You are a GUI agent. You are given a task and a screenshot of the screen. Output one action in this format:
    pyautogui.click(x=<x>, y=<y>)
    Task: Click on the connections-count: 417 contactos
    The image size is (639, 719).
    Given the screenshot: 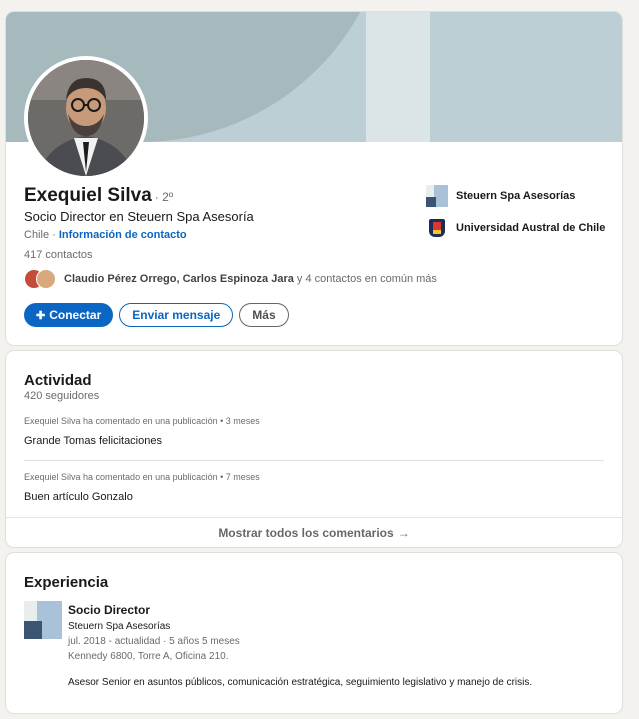 What is the action you would take?
    pyautogui.click(x=58, y=255)
    